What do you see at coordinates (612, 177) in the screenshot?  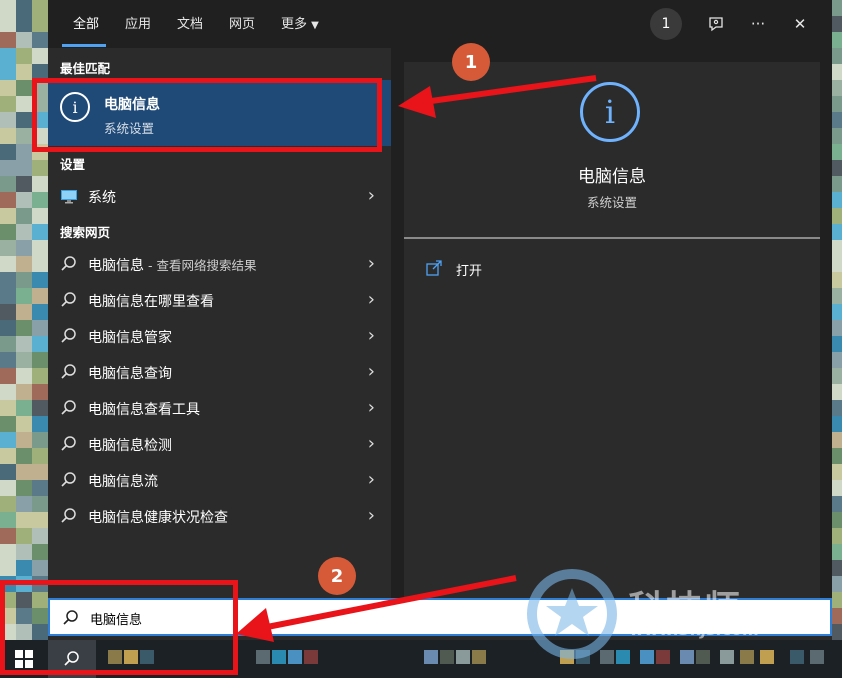 I see `detail-title: 电脑信息` at bounding box center [612, 177].